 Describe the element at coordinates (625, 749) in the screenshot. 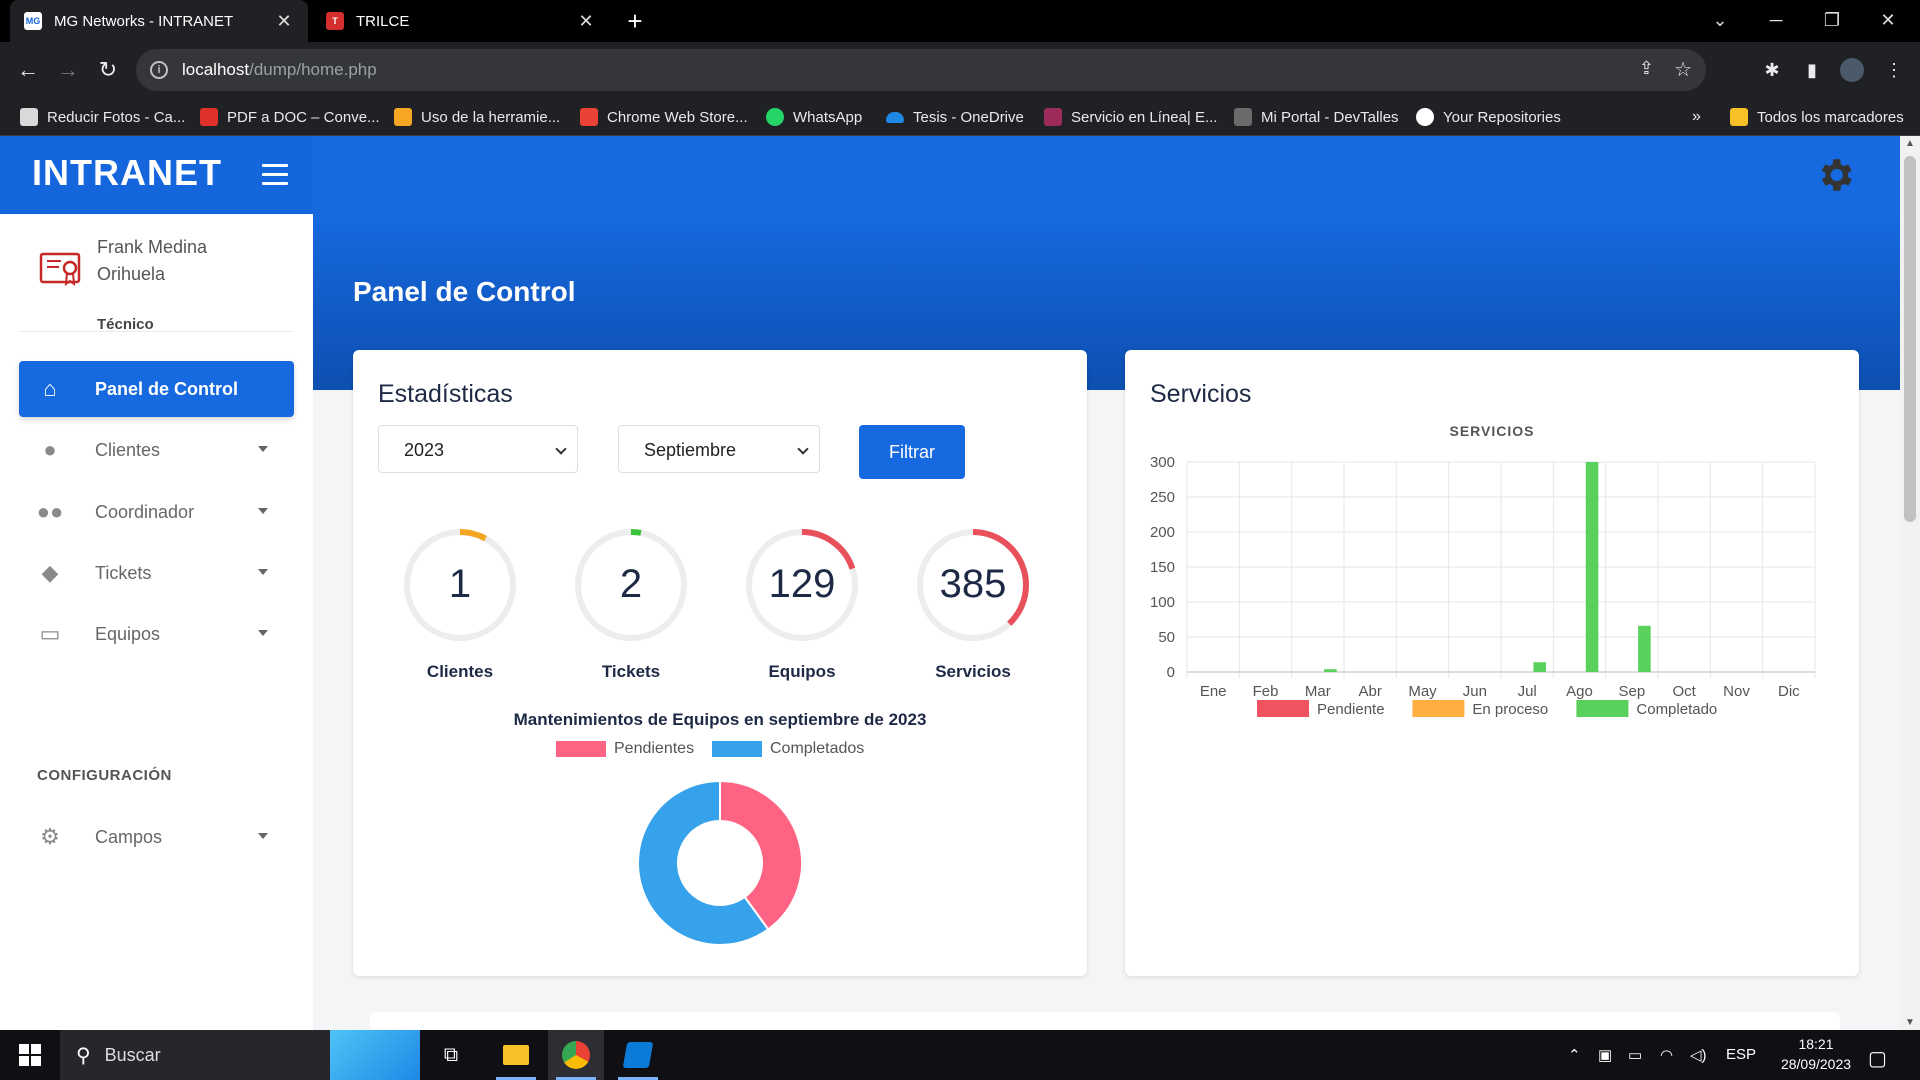

I see `legend-pendientes: Pendientes` at that location.